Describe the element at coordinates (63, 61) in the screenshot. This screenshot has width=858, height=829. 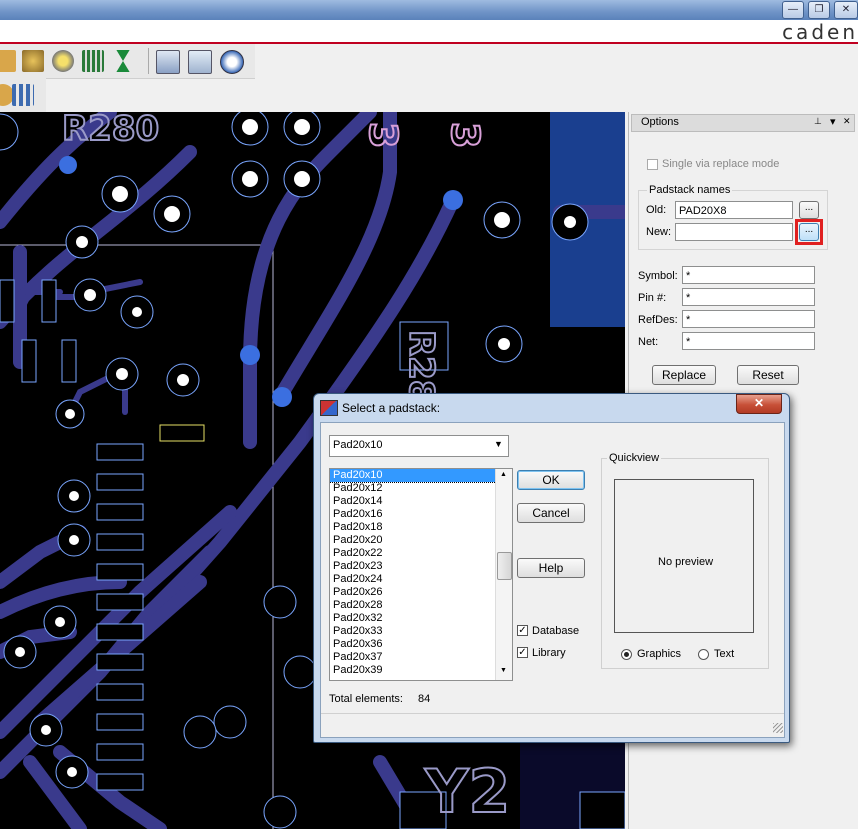
I see `light-icon` at that location.